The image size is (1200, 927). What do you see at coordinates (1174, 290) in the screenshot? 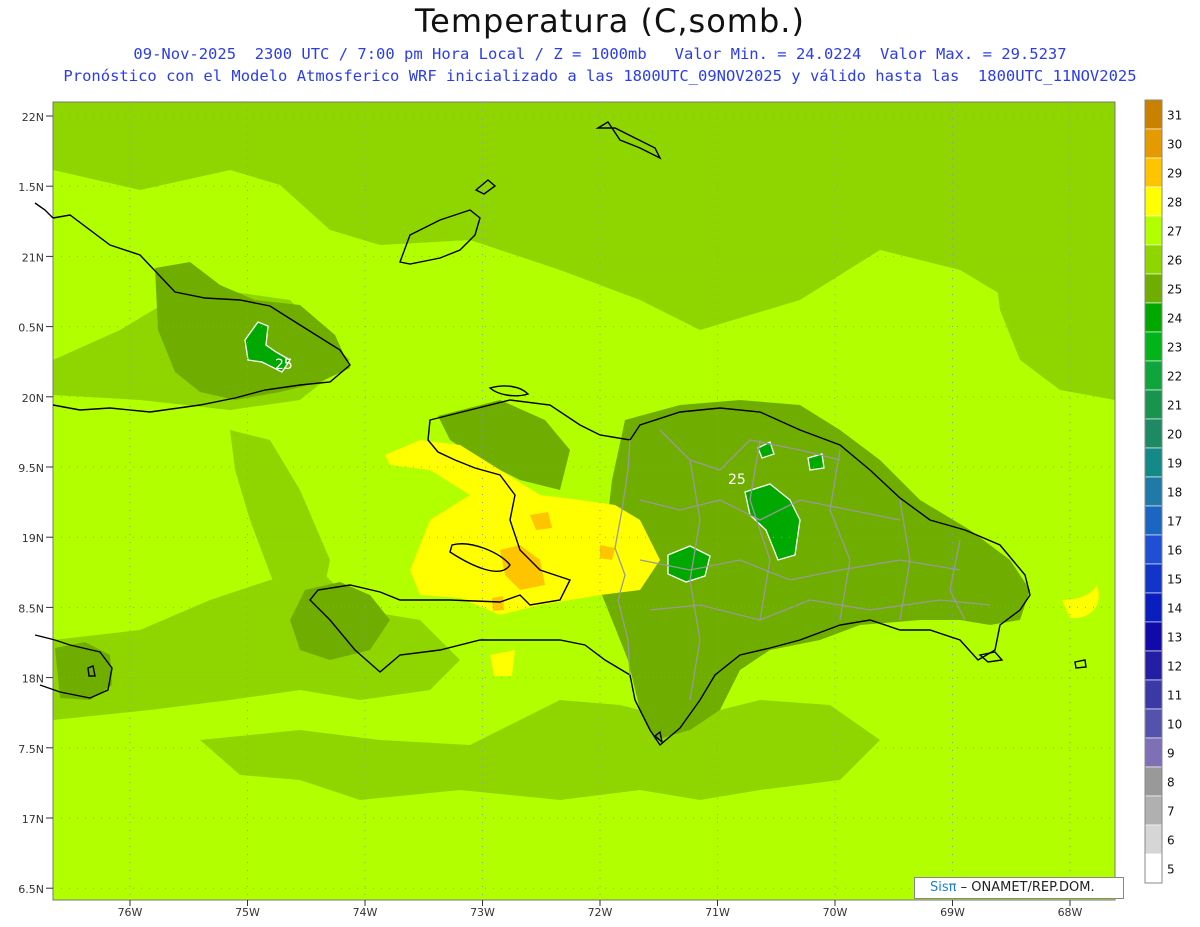
I see `colorbar-label: 25` at bounding box center [1174, 290].